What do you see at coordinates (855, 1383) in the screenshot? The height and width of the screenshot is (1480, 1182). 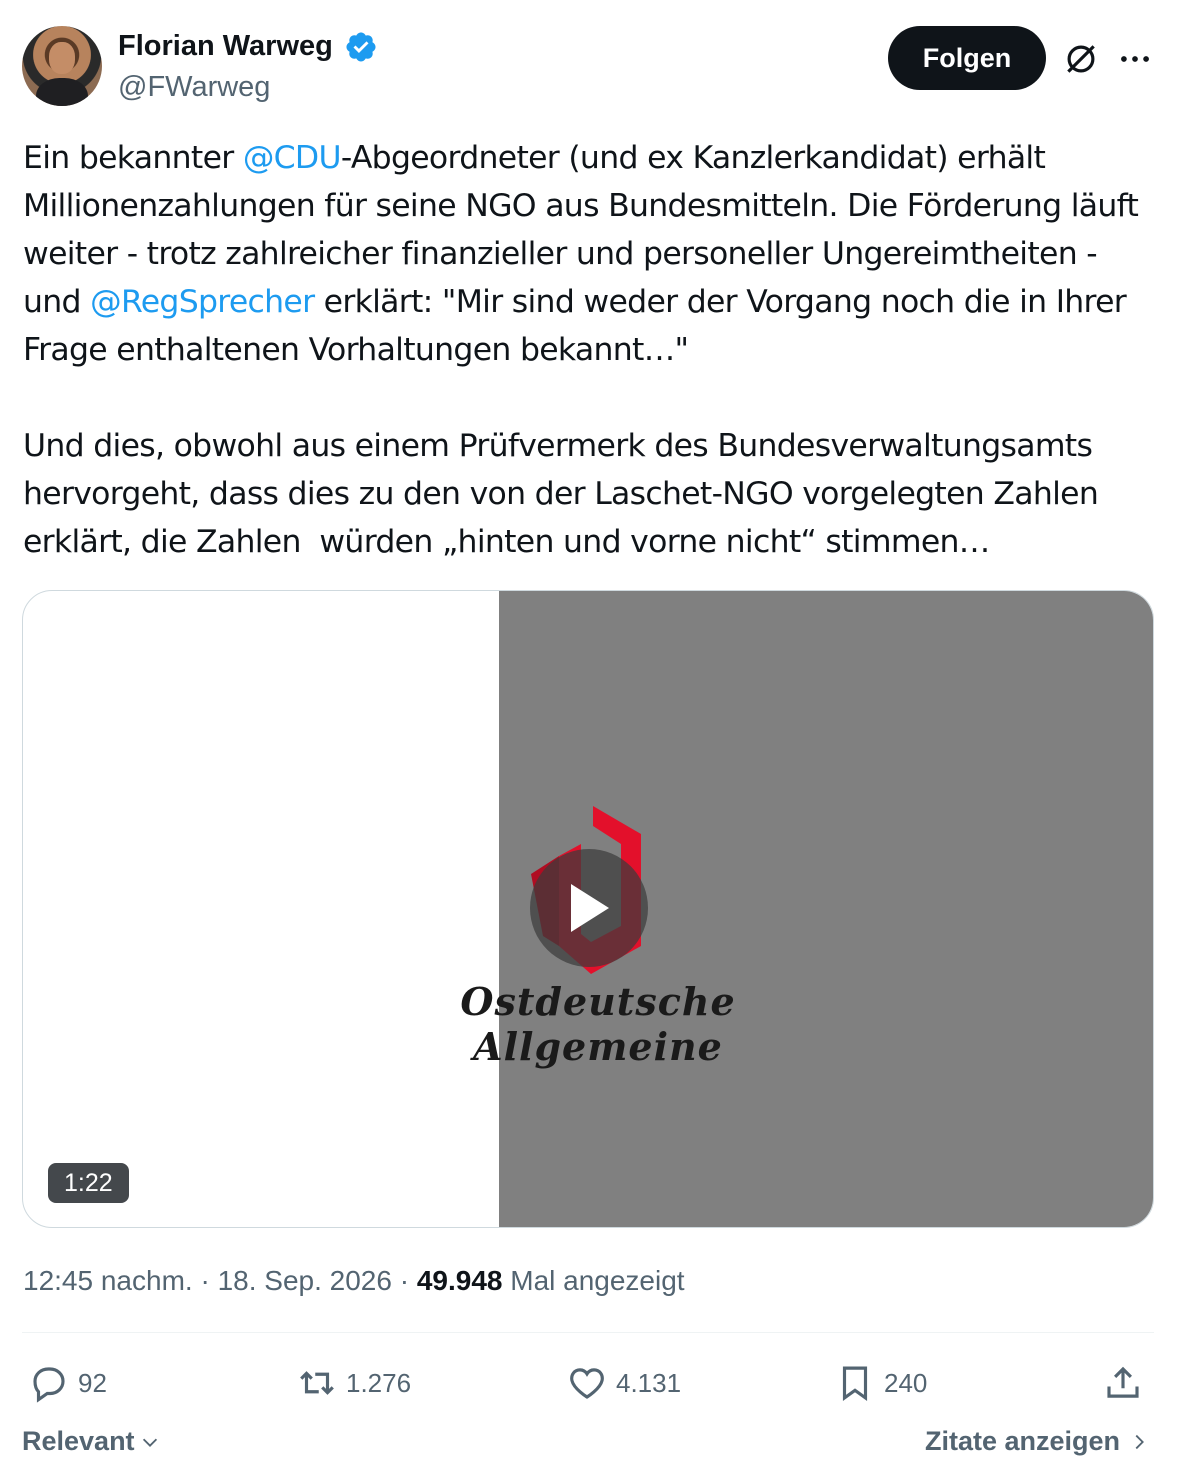 I see `bookmark-icon` at bounding box center [855, 1383].